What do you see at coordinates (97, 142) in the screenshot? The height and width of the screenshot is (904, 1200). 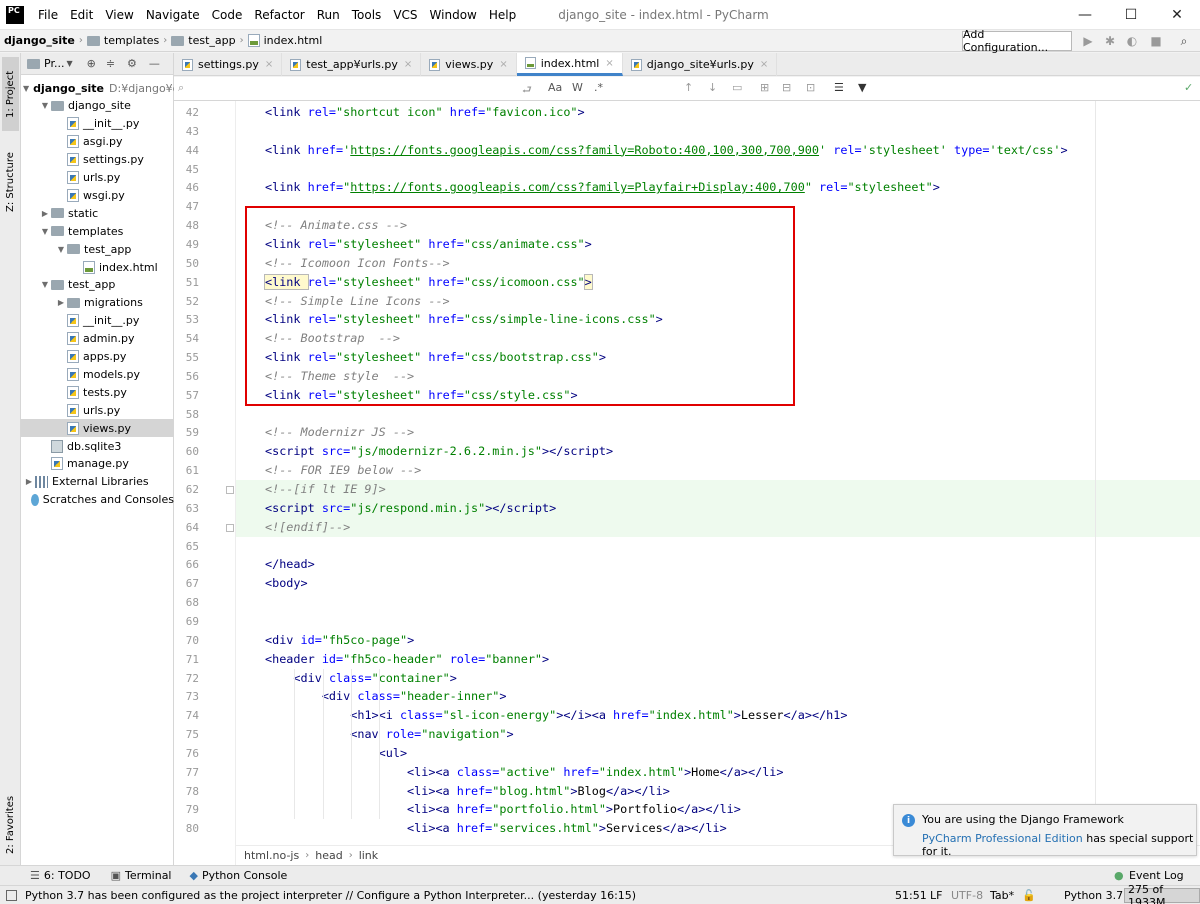 I see `tree-item: asgi.py` at bounding box center [97, 142].